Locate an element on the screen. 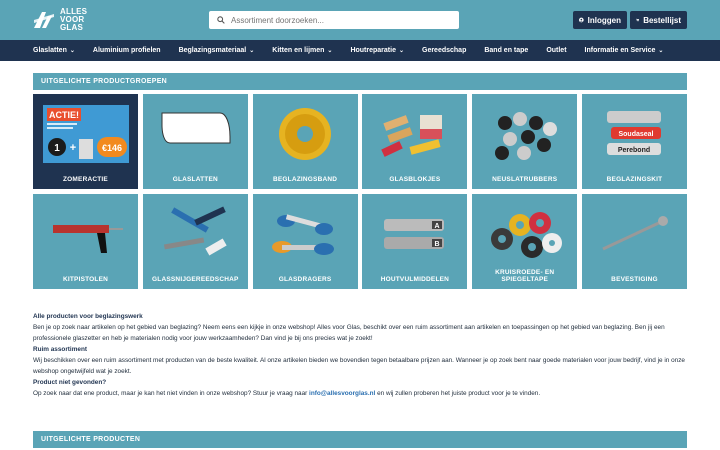 The height and width of the screenshot is (450, 720). logo-mark-icon is located at coordinates (44, 20).